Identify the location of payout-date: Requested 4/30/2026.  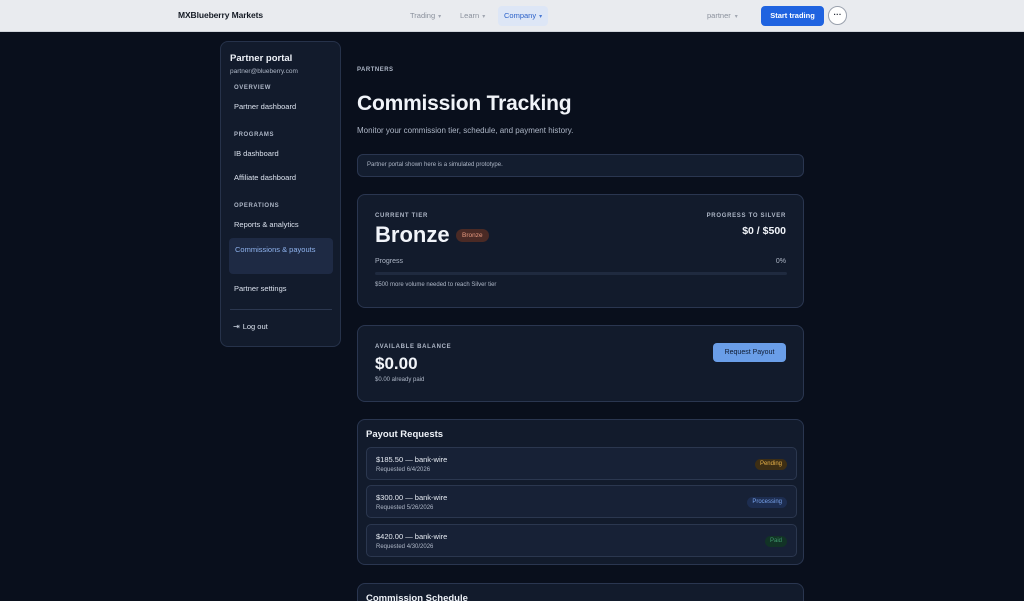
(405, 547).